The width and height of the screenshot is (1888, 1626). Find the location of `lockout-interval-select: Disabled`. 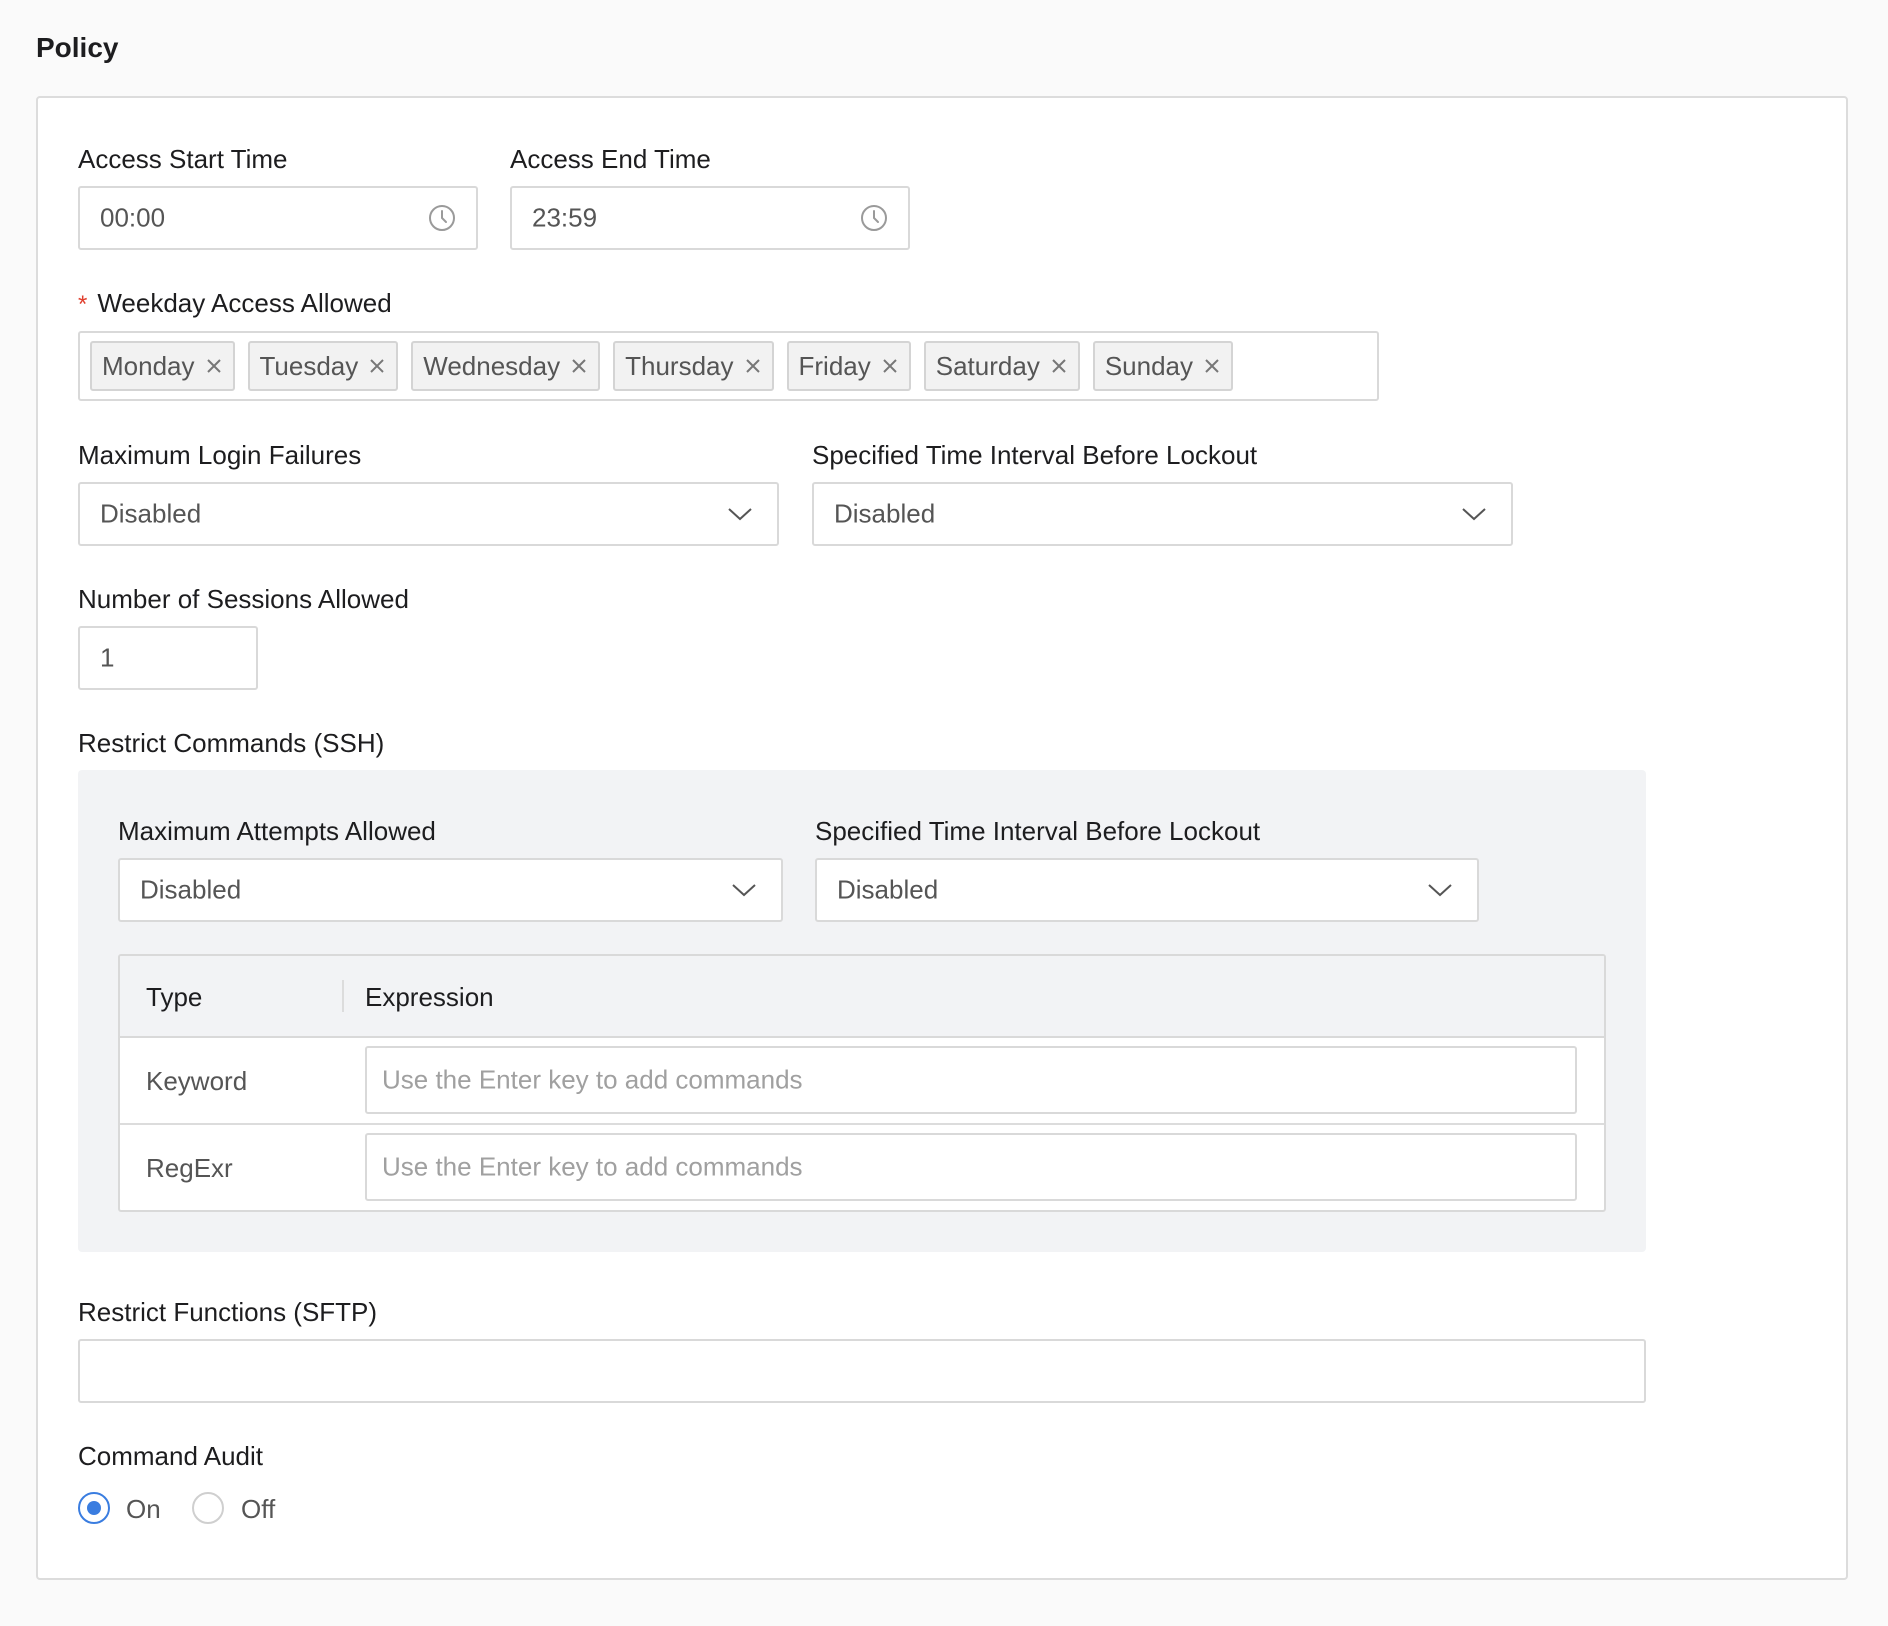

lockout-interval-select: Disabled is located at coordinates (1162, 514).